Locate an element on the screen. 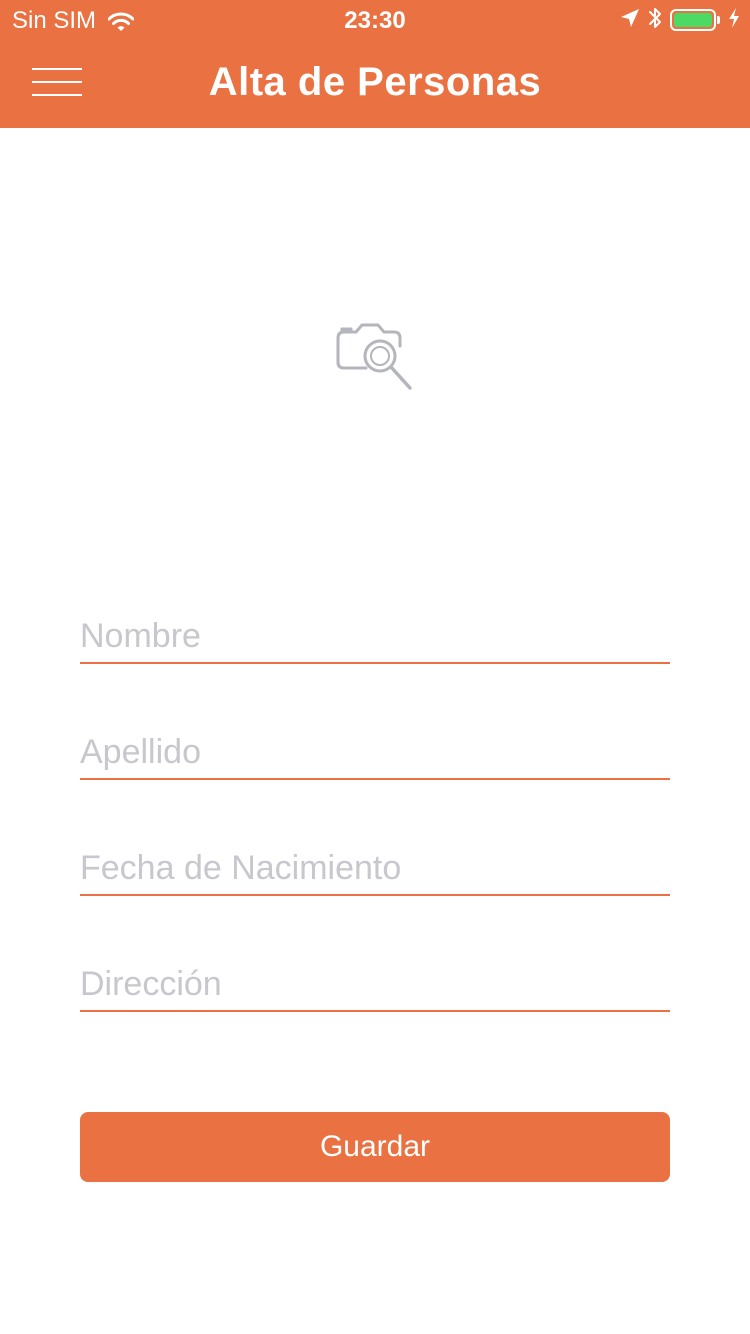 The height and width of the screenshot is (1334, 750). bluetooth-icon is located at coordinates (655, 20).